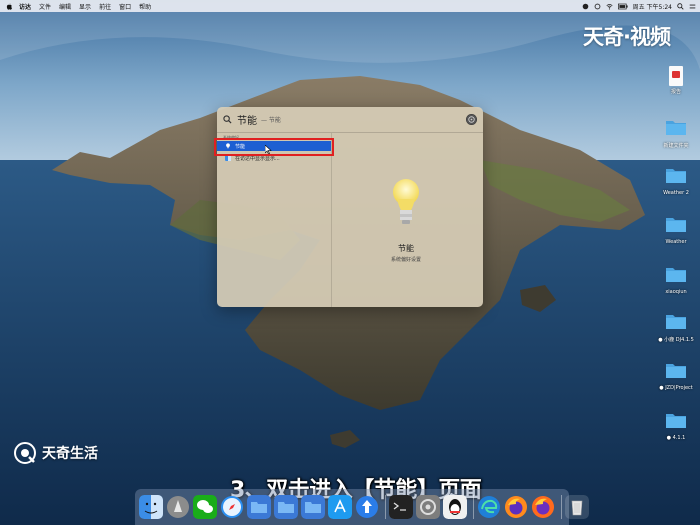 The height and width of the screenshot is (525, 700). Describe the element at coordinates (675, 92) in the screenshot. I see `desktop-icon-label: 报告` at that location.